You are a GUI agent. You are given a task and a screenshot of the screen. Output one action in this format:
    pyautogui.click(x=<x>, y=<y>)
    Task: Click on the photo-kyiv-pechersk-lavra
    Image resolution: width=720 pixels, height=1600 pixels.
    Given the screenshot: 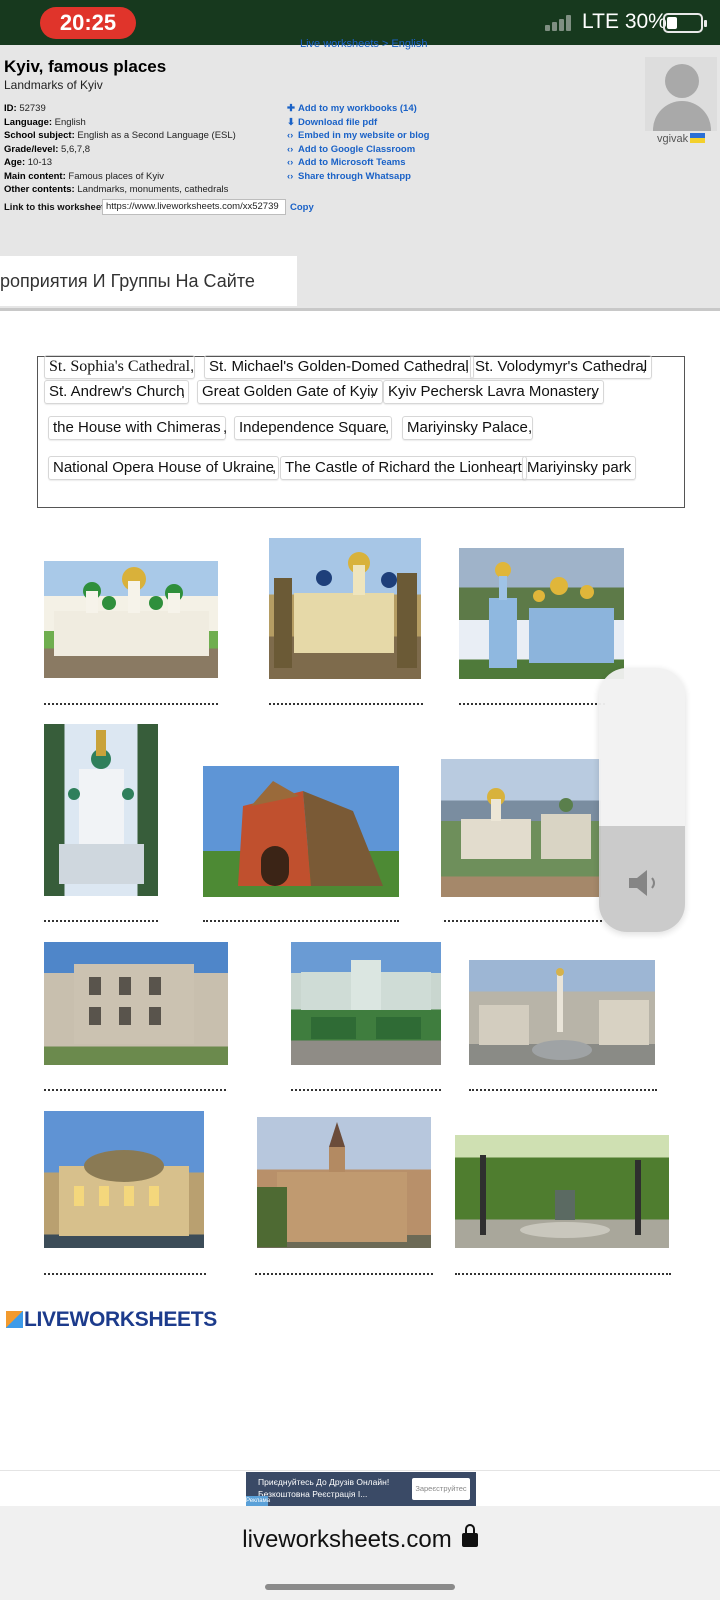 What is the action you would take?
    pyautogui.click(x=521, y=828)
    